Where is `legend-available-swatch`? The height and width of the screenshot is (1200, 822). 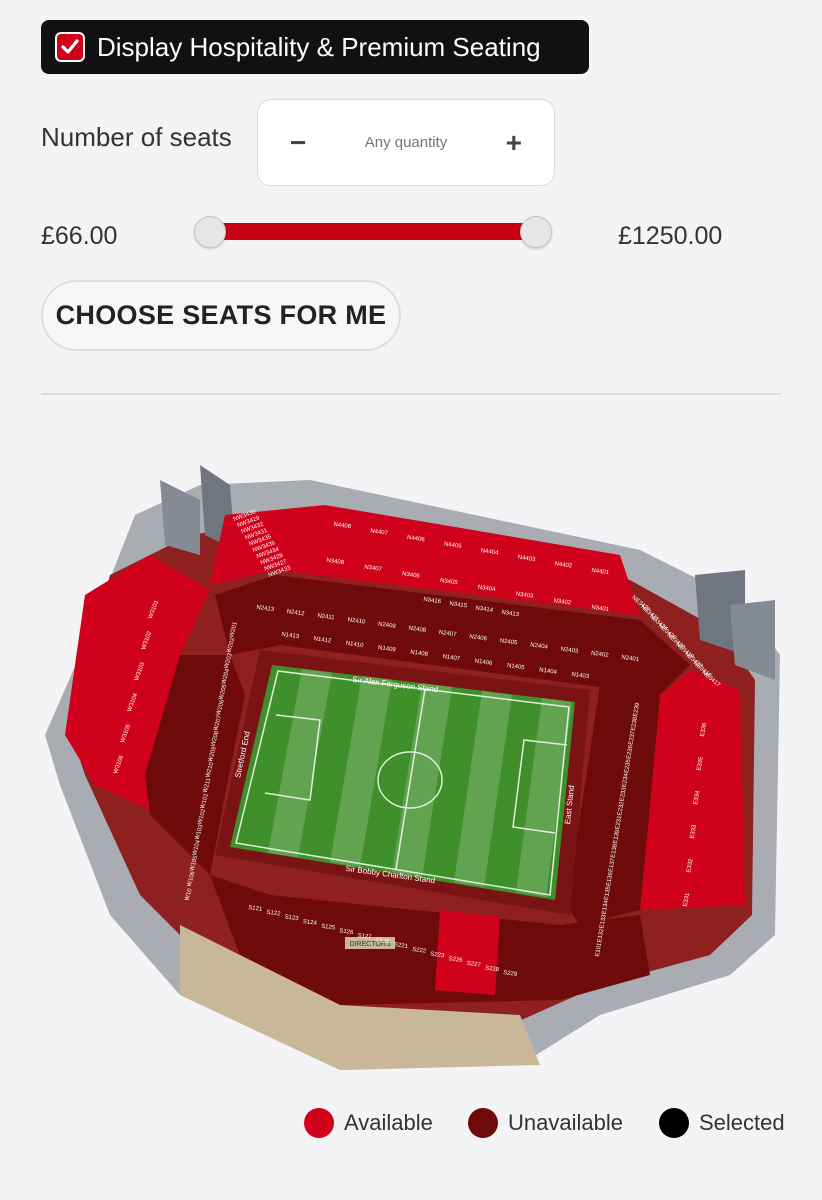
legend-available-swatch is located at coordinates (319, 1123).